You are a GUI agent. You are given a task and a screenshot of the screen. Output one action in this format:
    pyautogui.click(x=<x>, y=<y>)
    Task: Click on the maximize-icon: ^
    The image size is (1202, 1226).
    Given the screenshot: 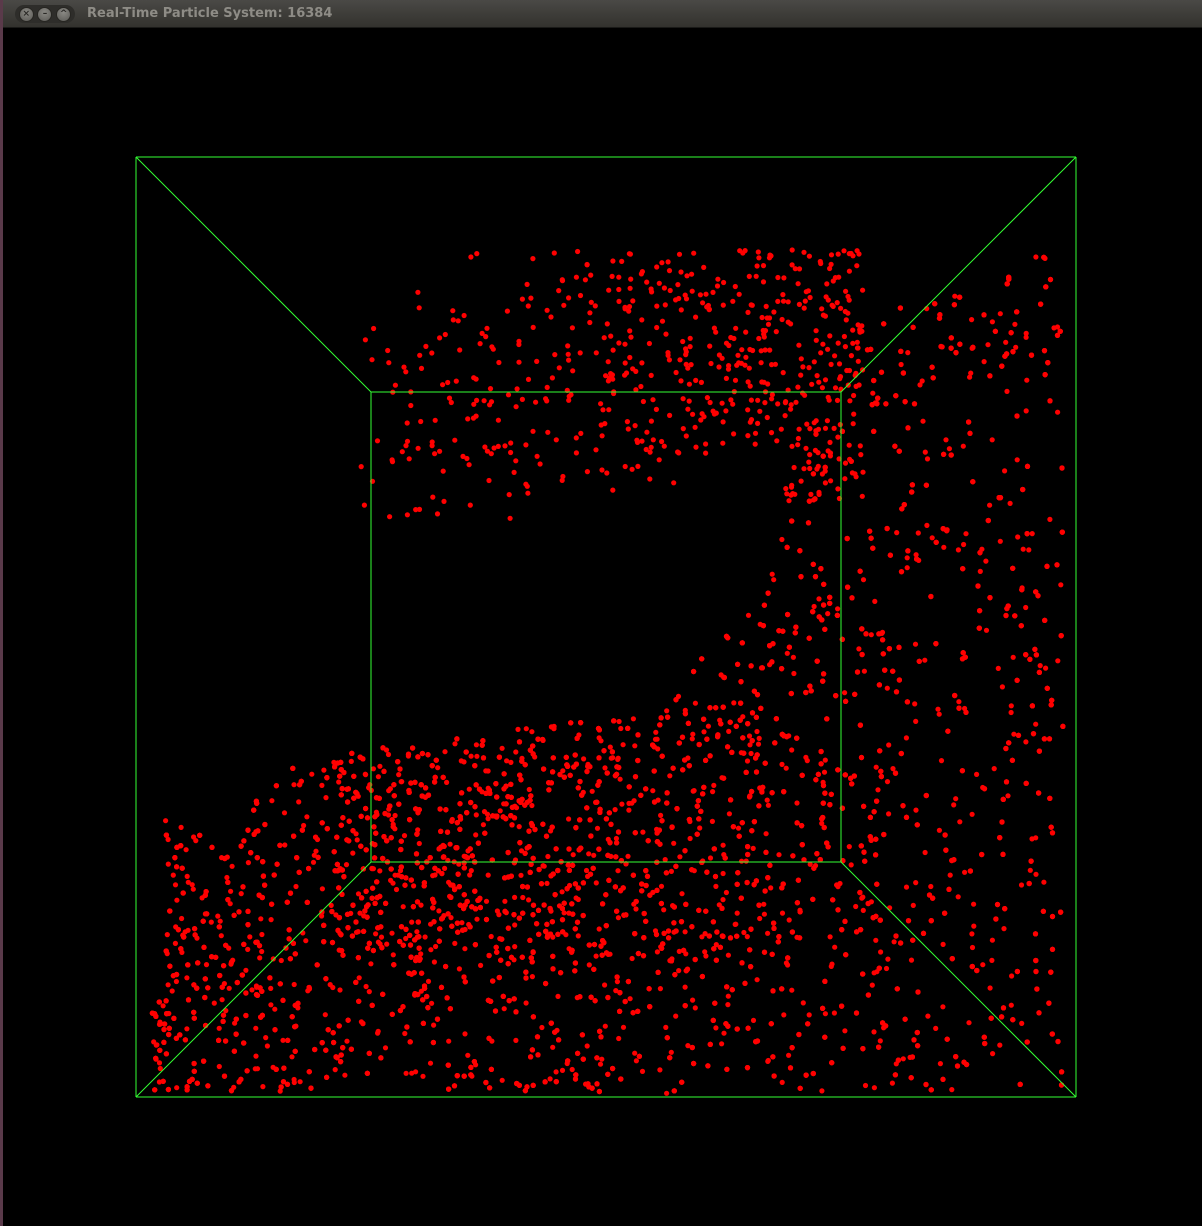 What is the action you would take?
    pyautogui.click(x=64, y=14)
    